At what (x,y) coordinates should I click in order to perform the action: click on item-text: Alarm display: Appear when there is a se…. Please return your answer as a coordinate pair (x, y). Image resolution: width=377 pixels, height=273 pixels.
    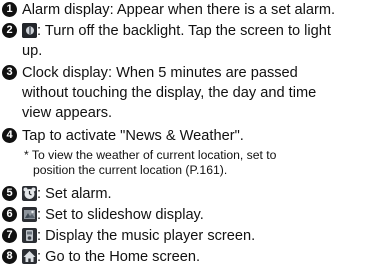
    Looking at the image, I should click on (179, 10).